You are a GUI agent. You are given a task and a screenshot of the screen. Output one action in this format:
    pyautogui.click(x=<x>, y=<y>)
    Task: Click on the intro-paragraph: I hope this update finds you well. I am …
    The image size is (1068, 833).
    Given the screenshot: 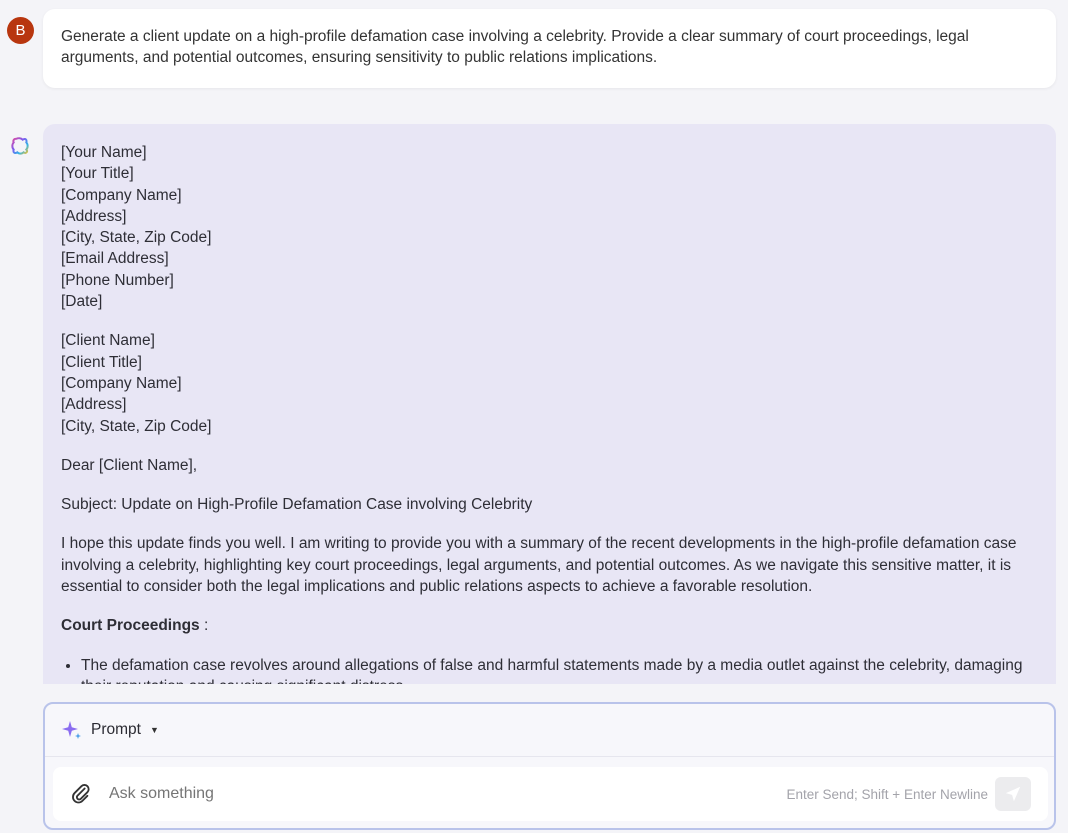 What is the action you would take?
    pyautogui.click(x=539, y=565)
    